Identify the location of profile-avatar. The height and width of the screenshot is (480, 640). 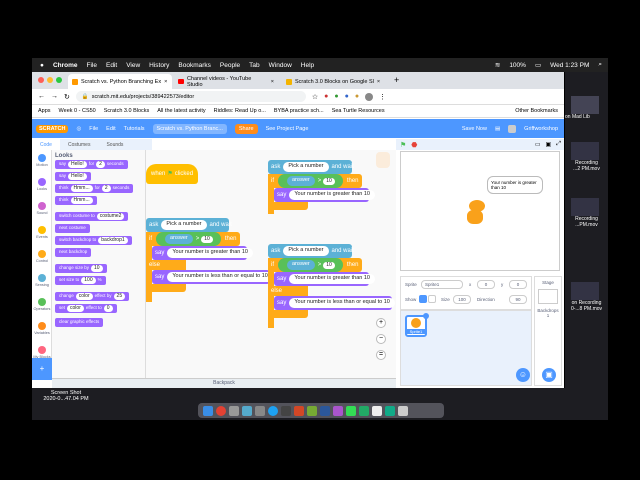
(369, 96).